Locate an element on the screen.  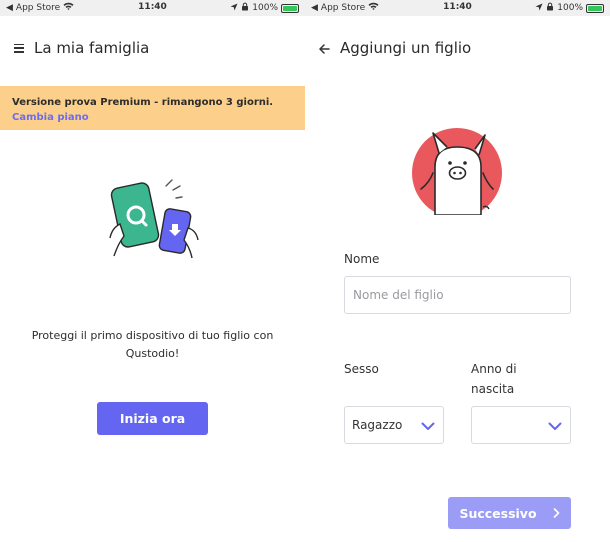
next-button: Successivo is located at coordinates (509, 513).